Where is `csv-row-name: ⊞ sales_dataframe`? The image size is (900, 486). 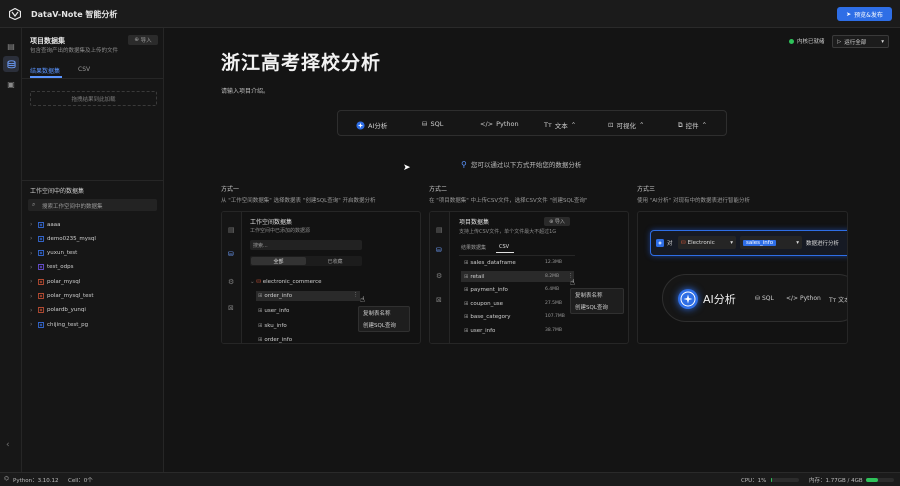 csv-row-name: ⊞ sales_dataframe is located at coordinates (490, 263).